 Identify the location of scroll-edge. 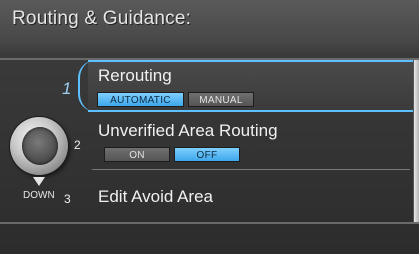
(416, 141).